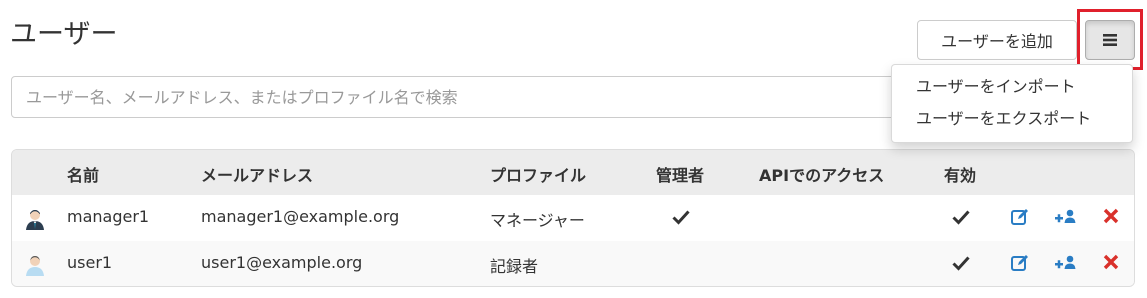 This screenshot has height=298, width=1147. I want to click on user-name: manager1, so click(108, 216).